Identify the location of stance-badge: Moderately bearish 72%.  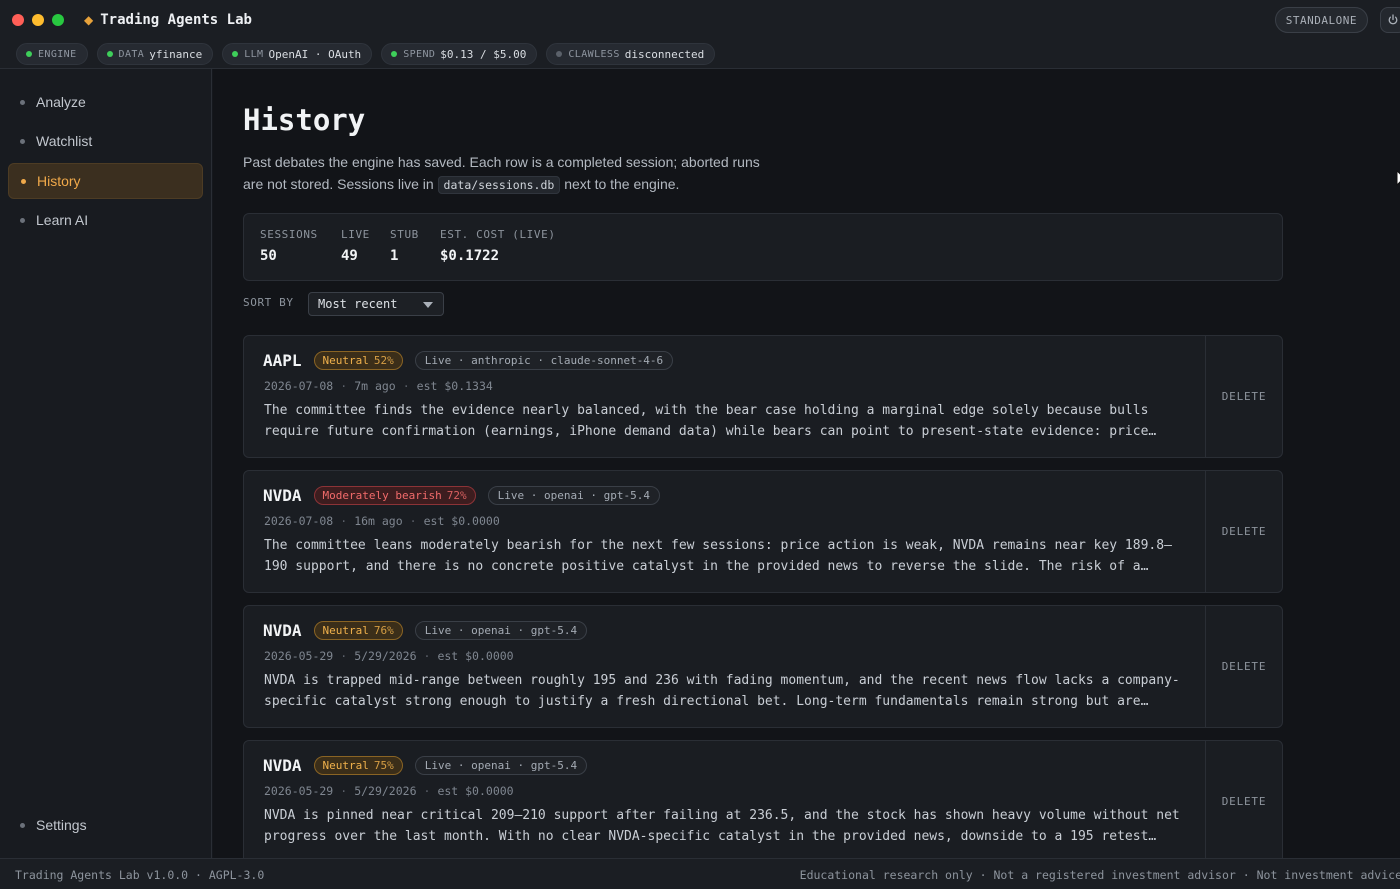
(394, 495).